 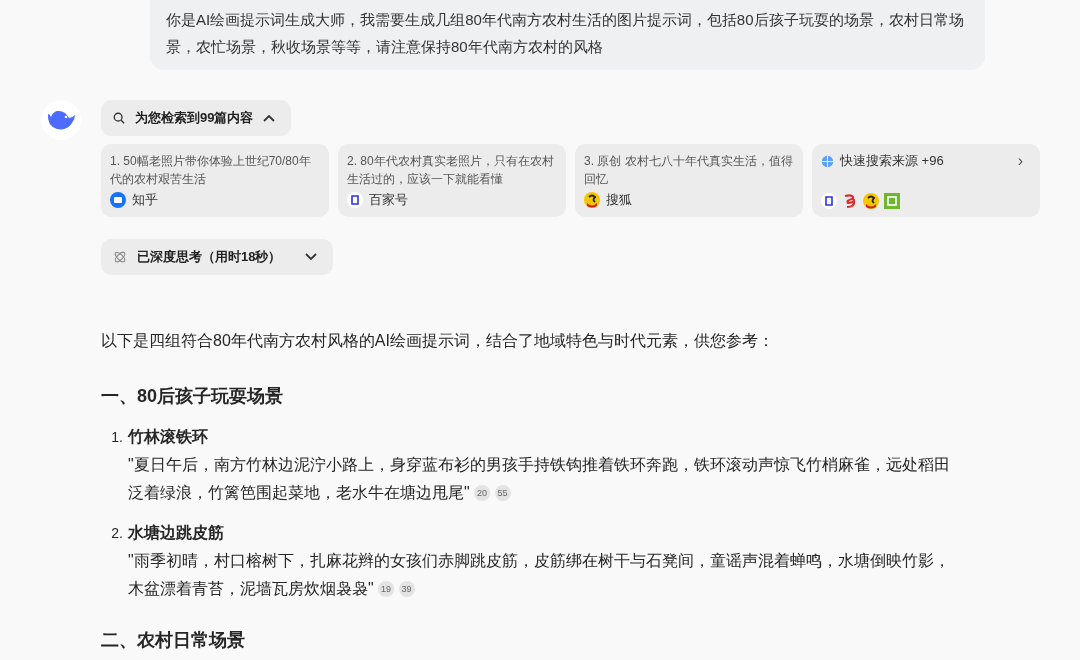 I want to click on more-sources-card: 快速搜索来源 +96 ›, so click(x=926, y=180).